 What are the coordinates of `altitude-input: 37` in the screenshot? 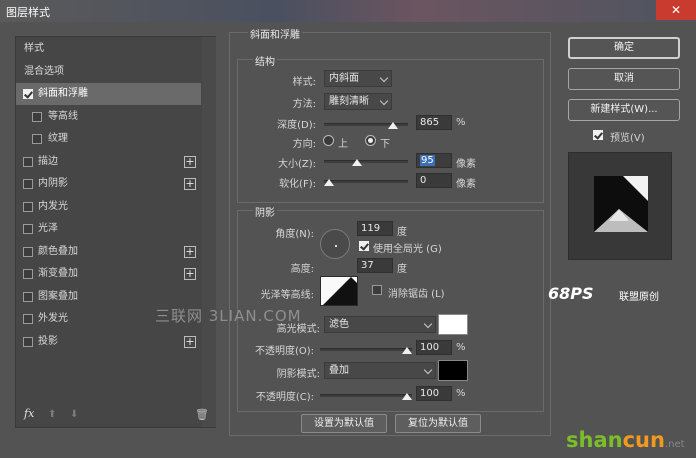 It's located at (375, 265).